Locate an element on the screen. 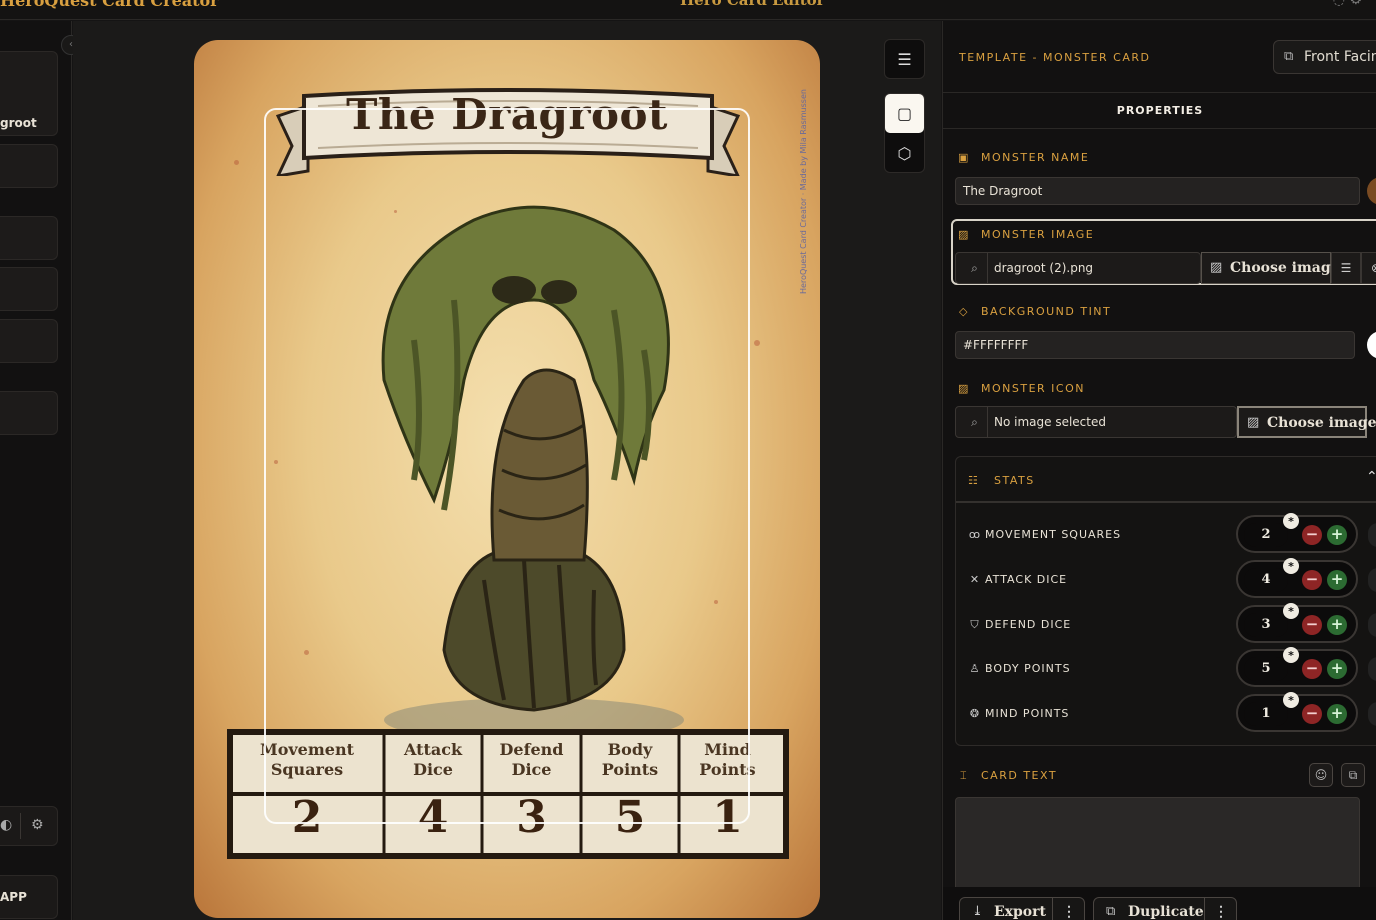 The height and width of the screenshot is (920, 1376). stat-value-input: 4 is located at coordinates (1266, 580).